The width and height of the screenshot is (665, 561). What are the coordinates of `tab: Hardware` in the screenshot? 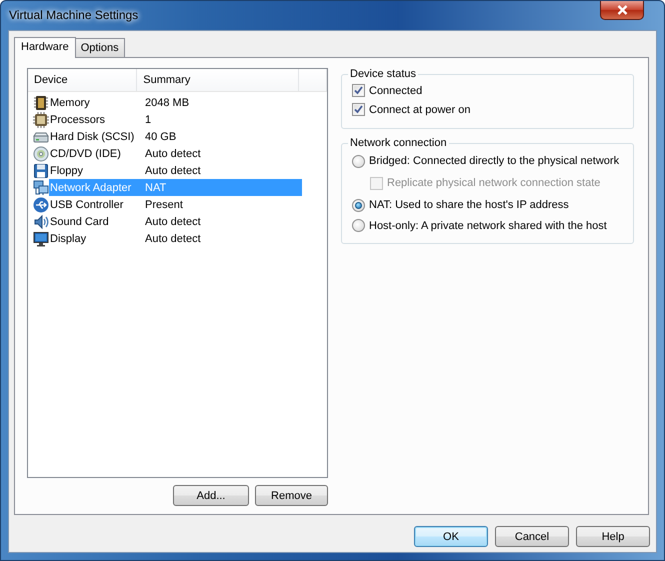 It's located at (45, 47).